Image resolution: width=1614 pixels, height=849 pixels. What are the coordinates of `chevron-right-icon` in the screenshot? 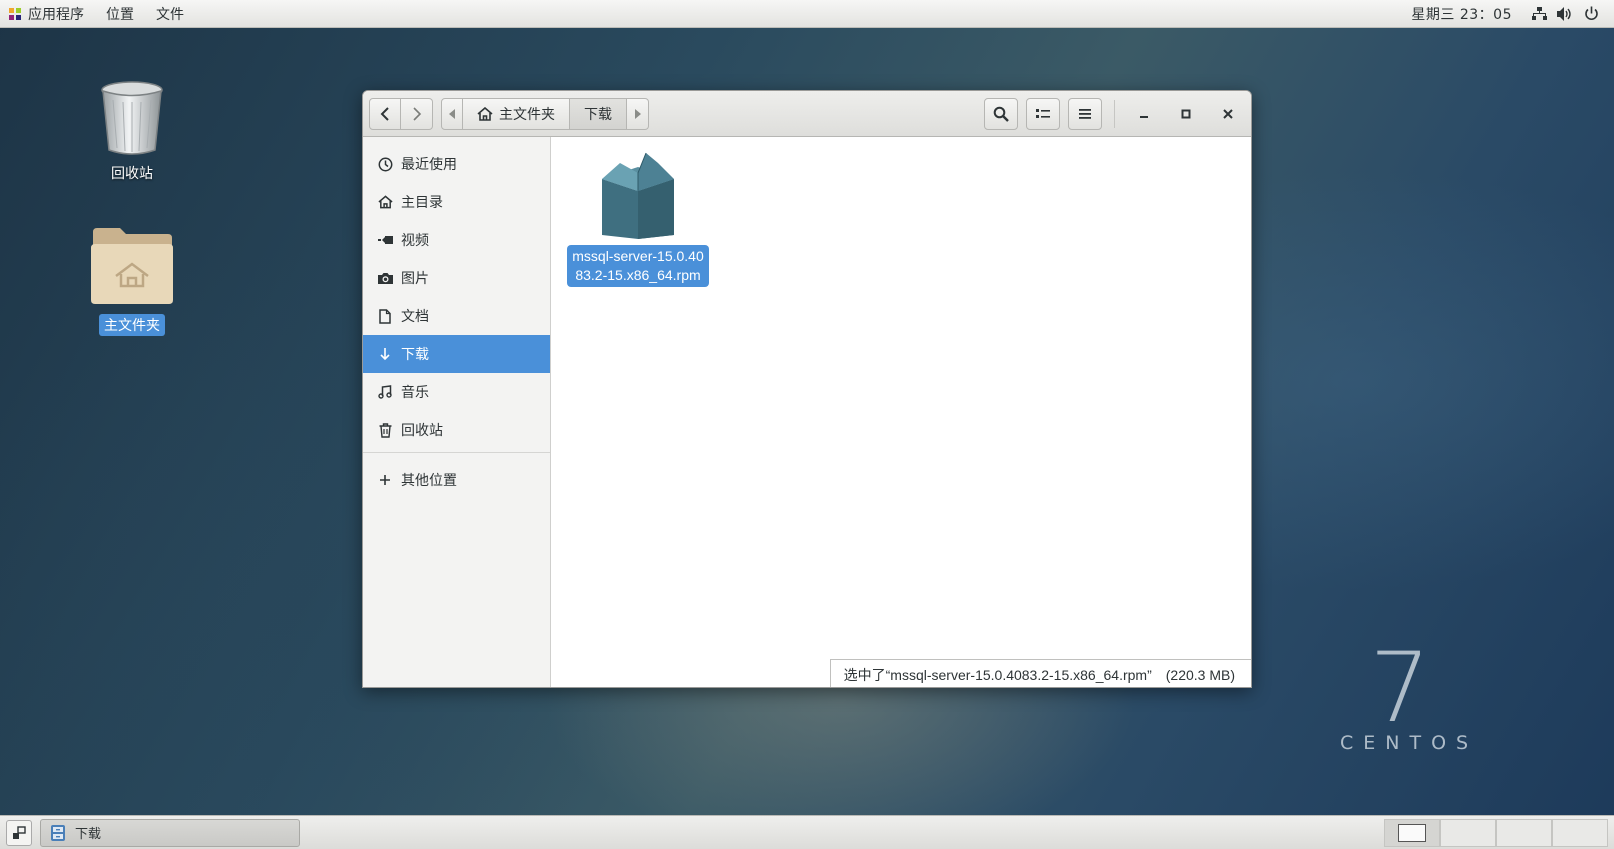 It's located at (416, 113).